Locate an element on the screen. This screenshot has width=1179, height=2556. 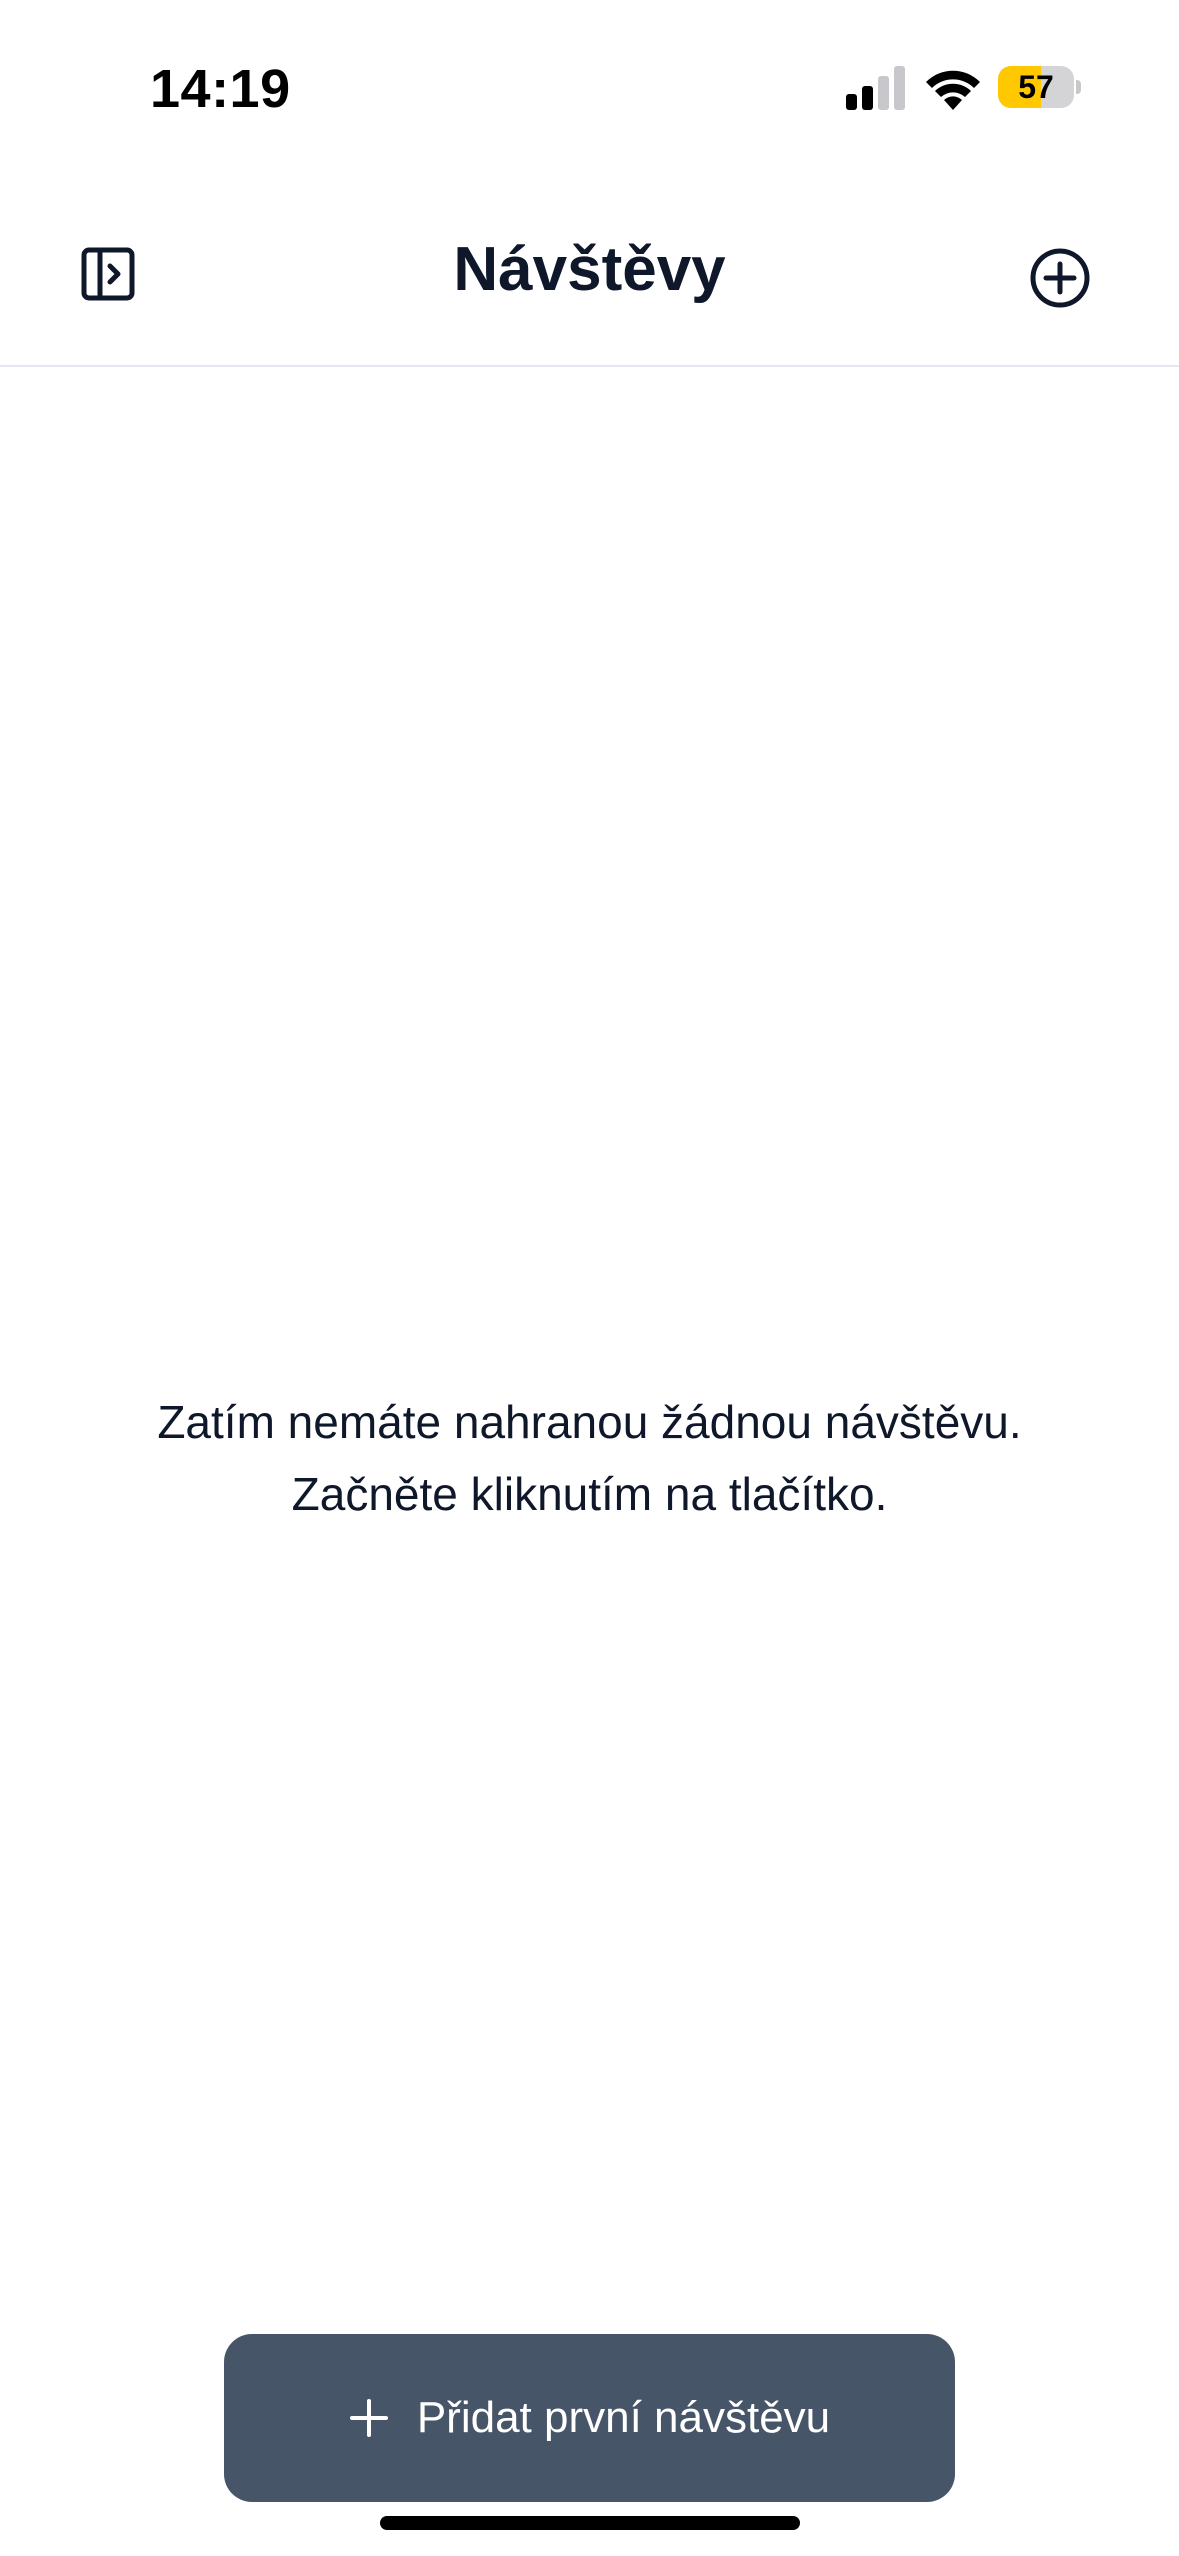
add-first-visit-button: Přidat první návštěvu is located at coordinates (589, 2418).